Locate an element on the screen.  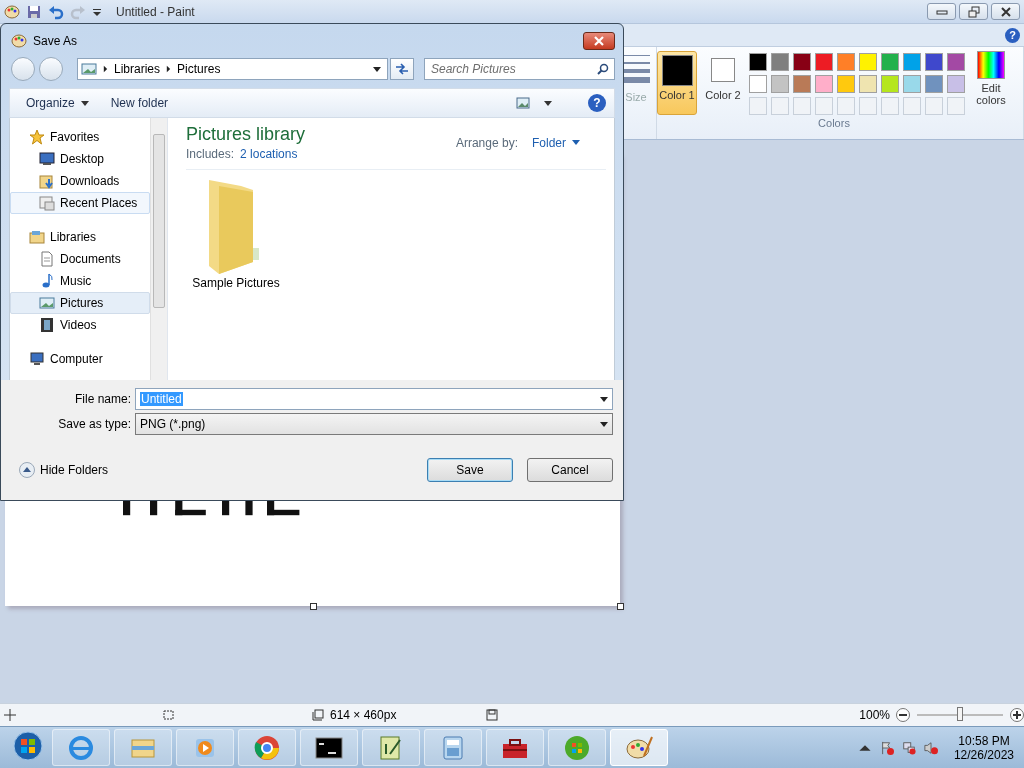
redo-icon is located at coordinates (78, 11).